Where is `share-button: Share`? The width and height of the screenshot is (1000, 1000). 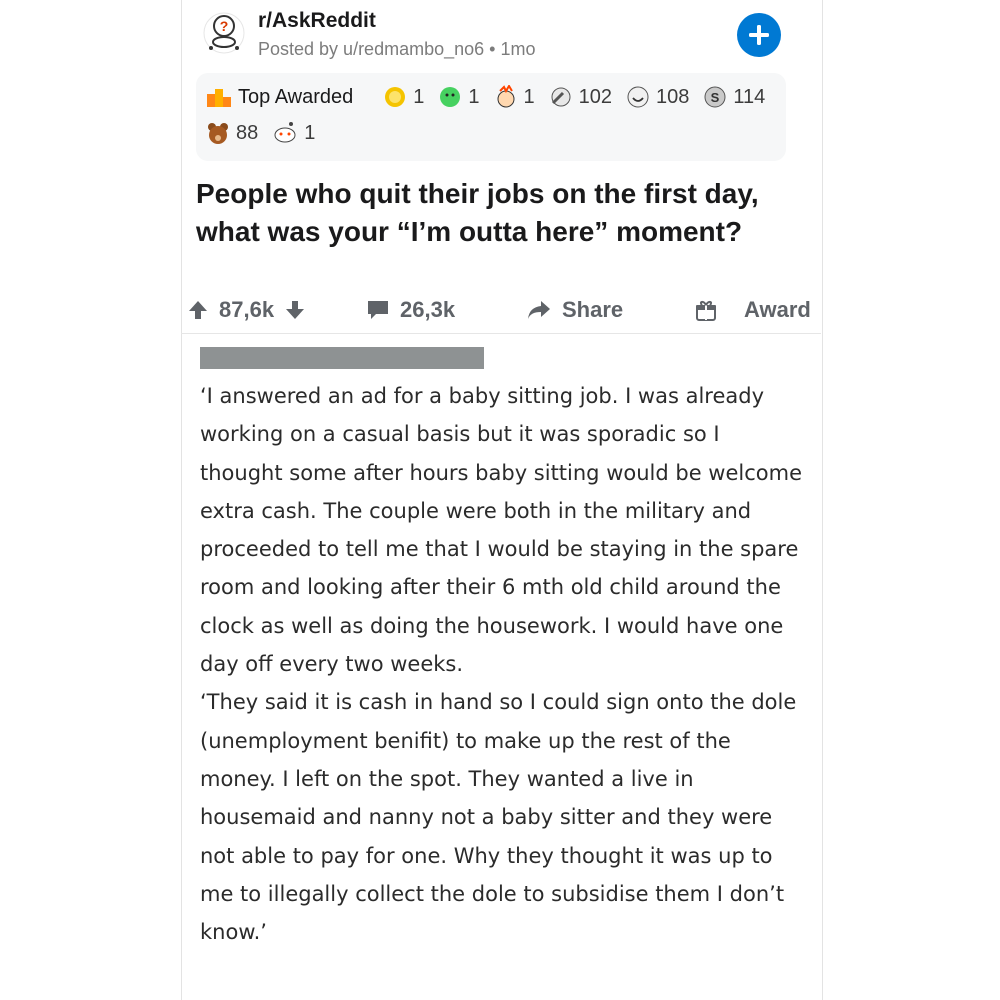 share-button: Share is located at coordinates (574, 310).